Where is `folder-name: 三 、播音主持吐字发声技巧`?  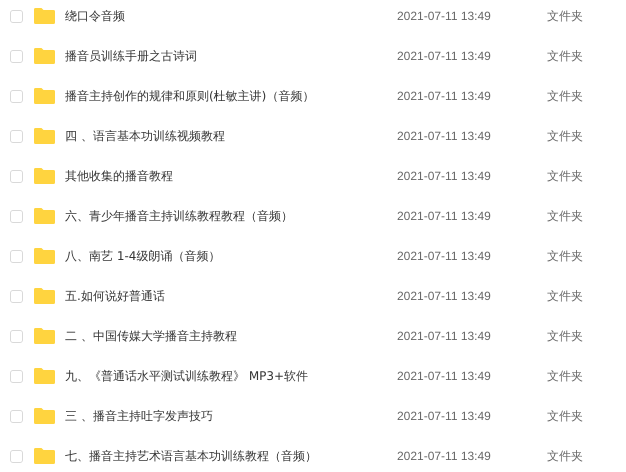
folder-name: 三 、播音主持吐字发声技巧 is located at coordinates (225, 416).